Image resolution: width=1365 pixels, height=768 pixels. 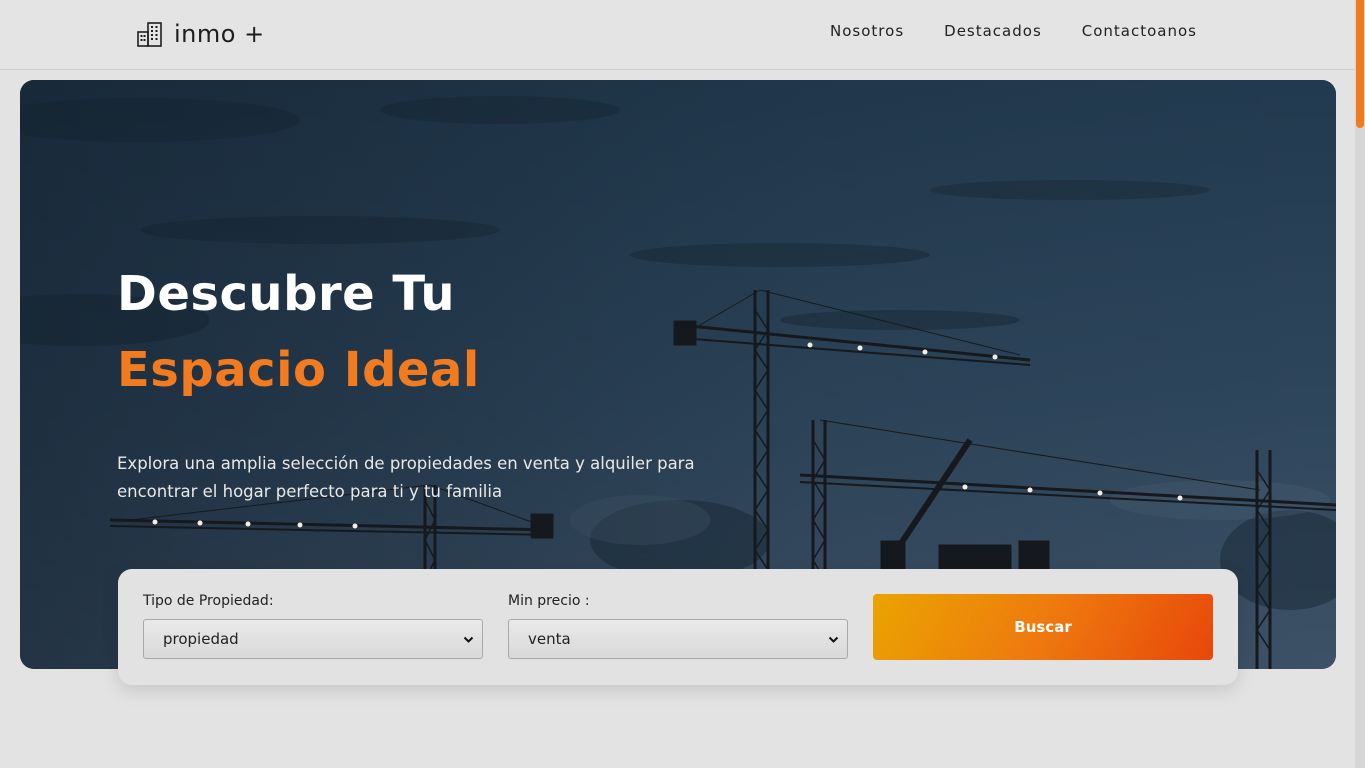 I want to click on page-scrollbar, so click(x=1360, y=384).